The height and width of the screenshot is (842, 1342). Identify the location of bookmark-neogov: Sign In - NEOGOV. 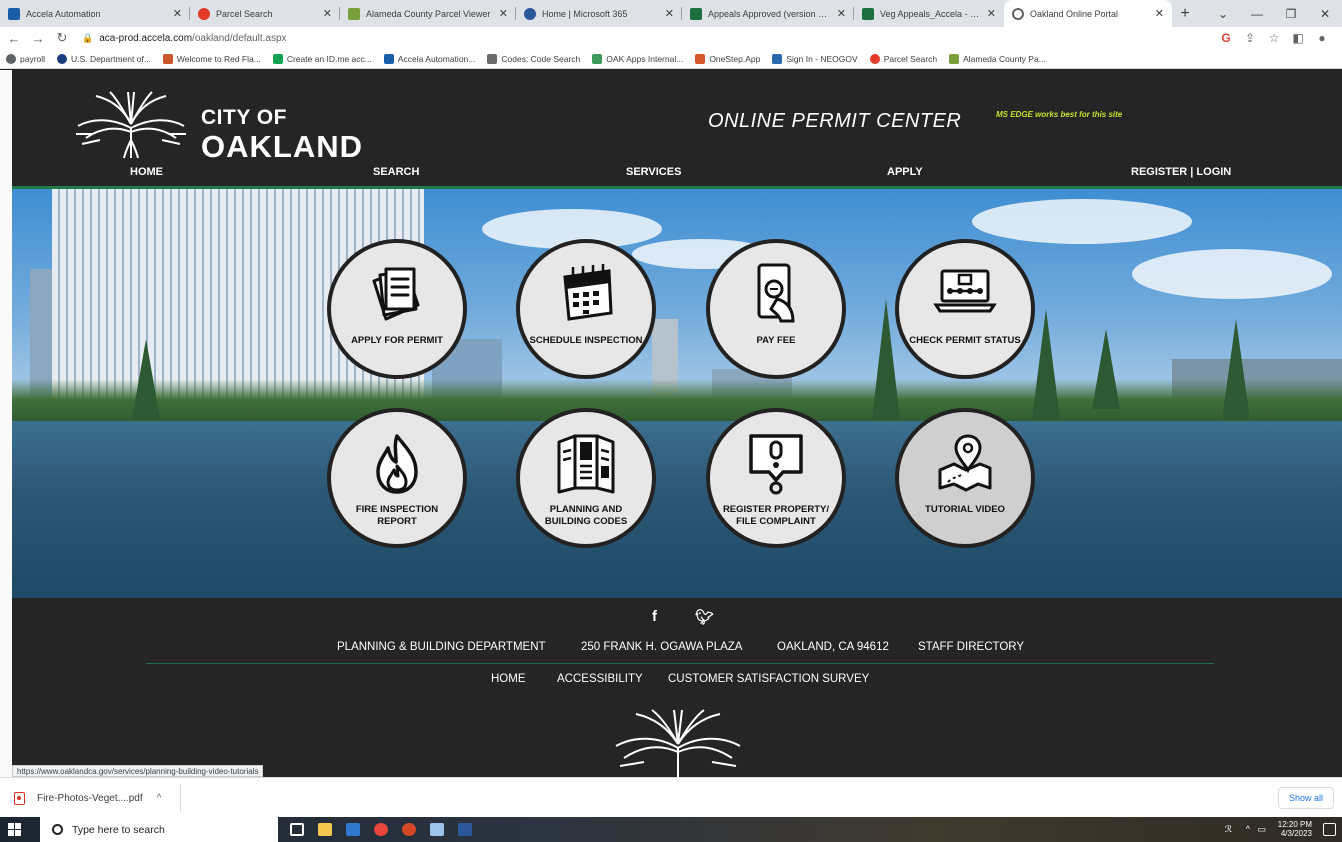
(815, 58).